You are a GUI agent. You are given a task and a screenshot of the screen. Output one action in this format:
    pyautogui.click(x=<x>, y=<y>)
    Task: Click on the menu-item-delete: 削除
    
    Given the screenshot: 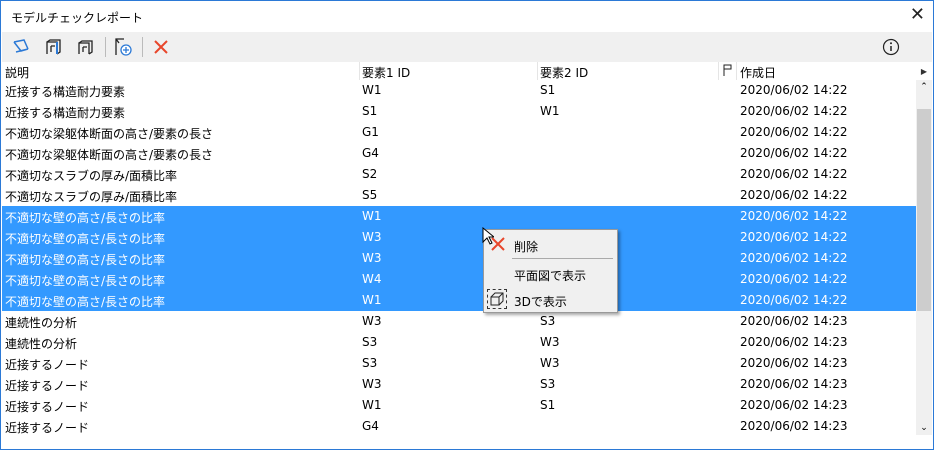 What is the action you would take?
    pyautogui.click(x=526, y=246)
    